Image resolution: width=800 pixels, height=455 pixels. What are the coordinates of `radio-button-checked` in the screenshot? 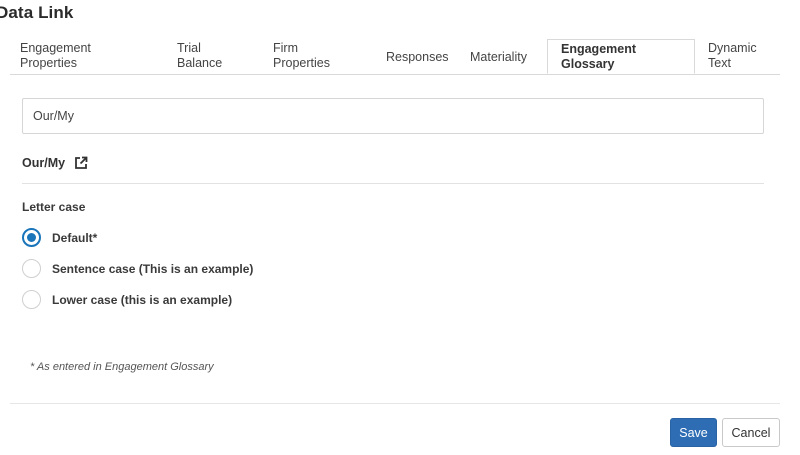 It's located at (31, 237).